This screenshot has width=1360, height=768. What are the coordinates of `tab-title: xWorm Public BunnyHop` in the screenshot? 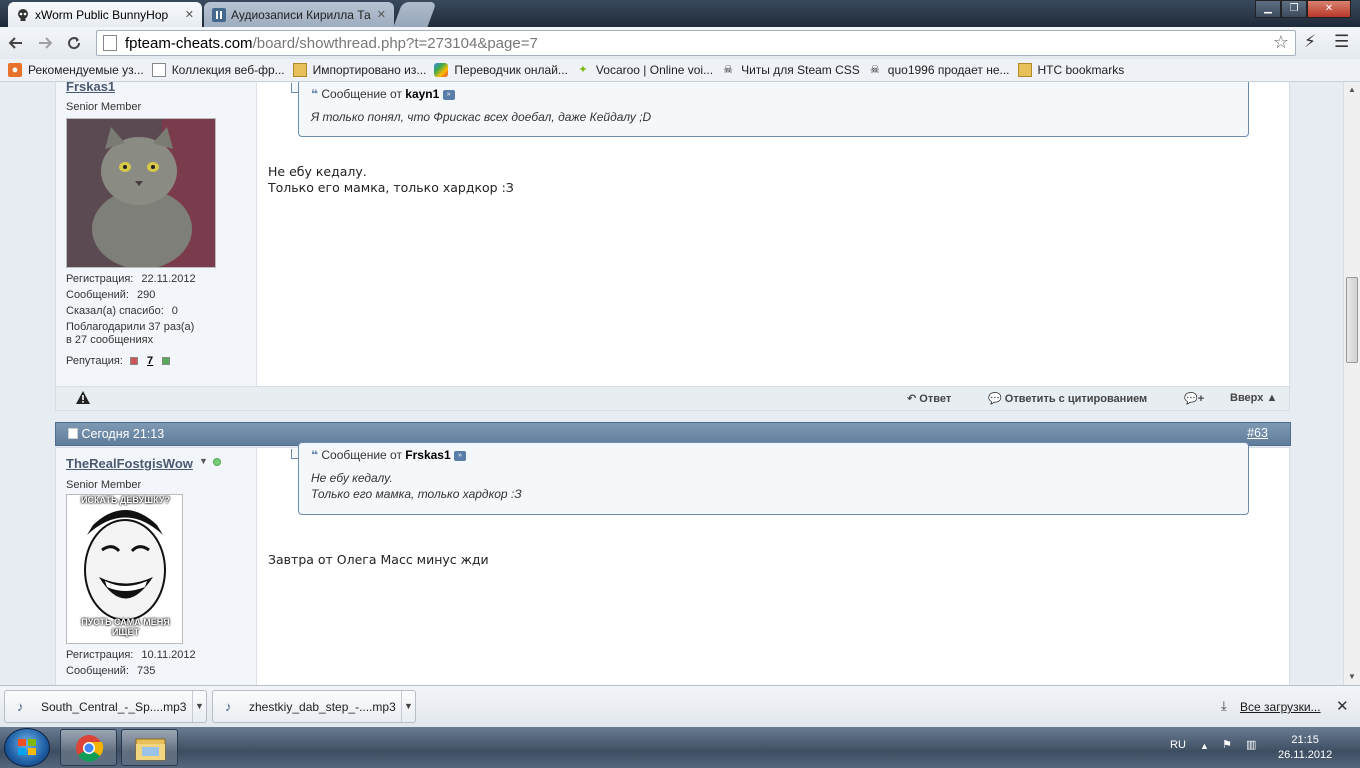 It's located at (102, 14).